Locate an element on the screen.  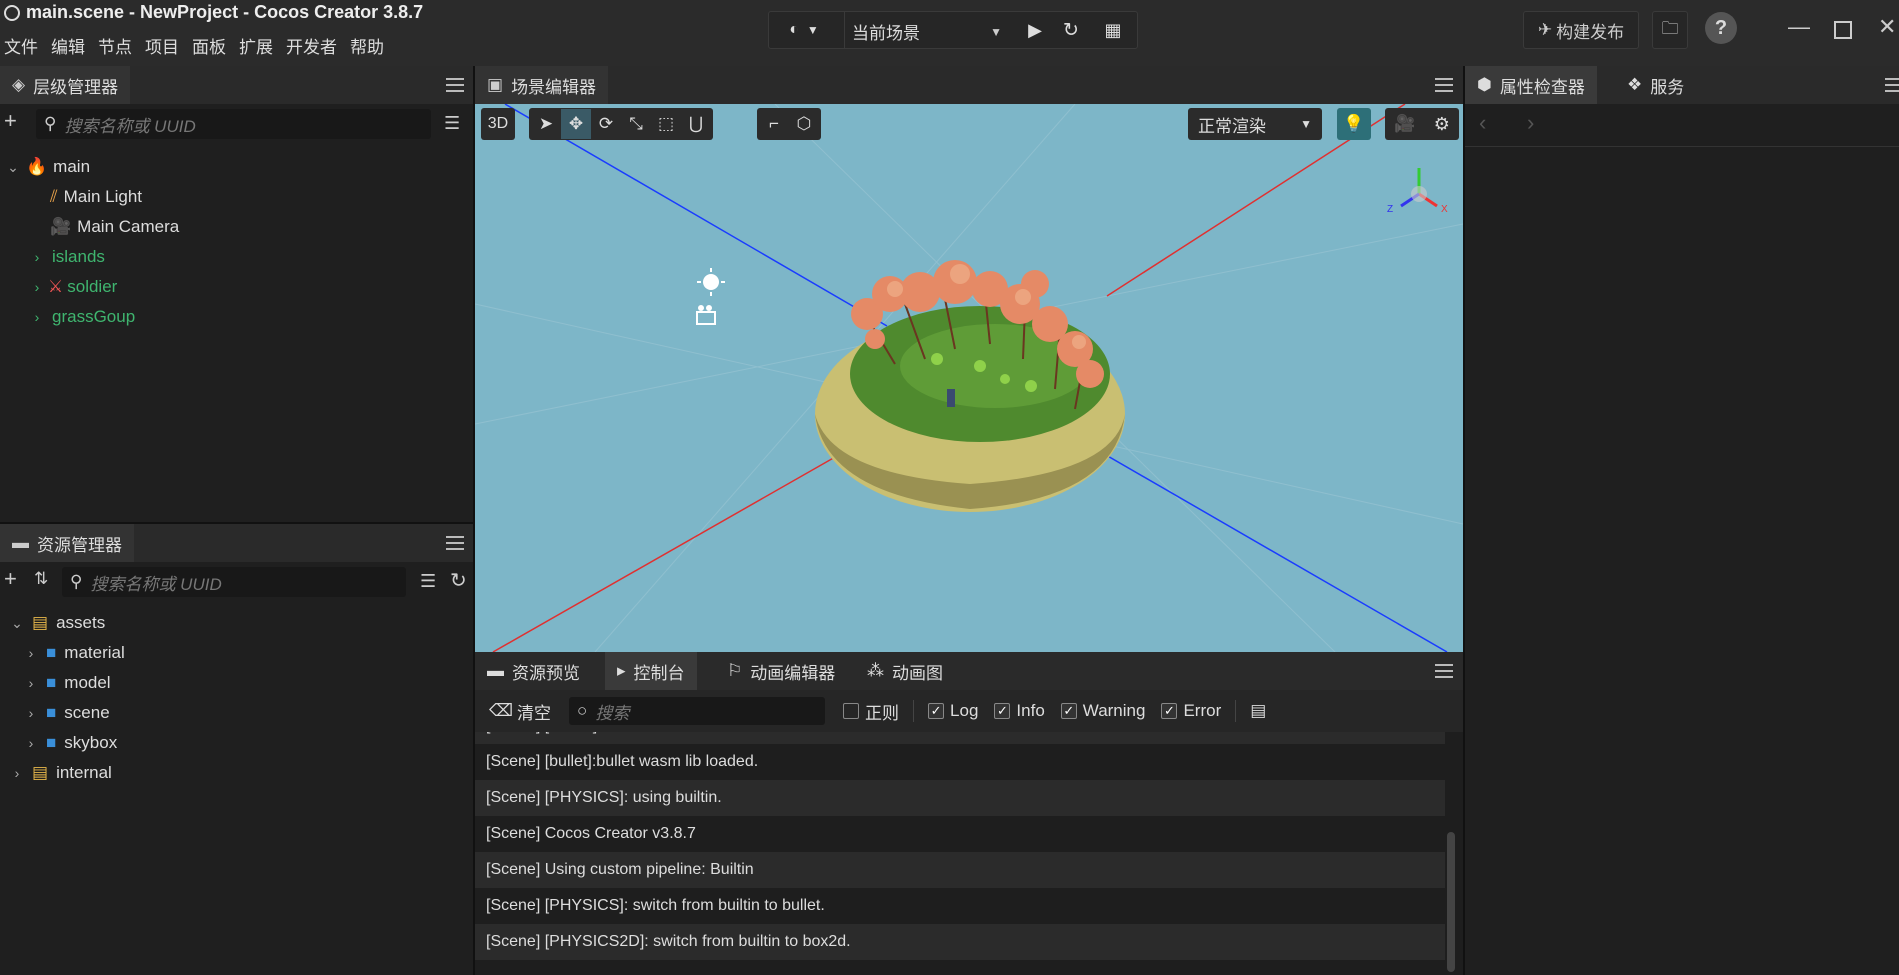
tree-node-soldier: › ⚔ soldier is located at coordinates (236, 287).